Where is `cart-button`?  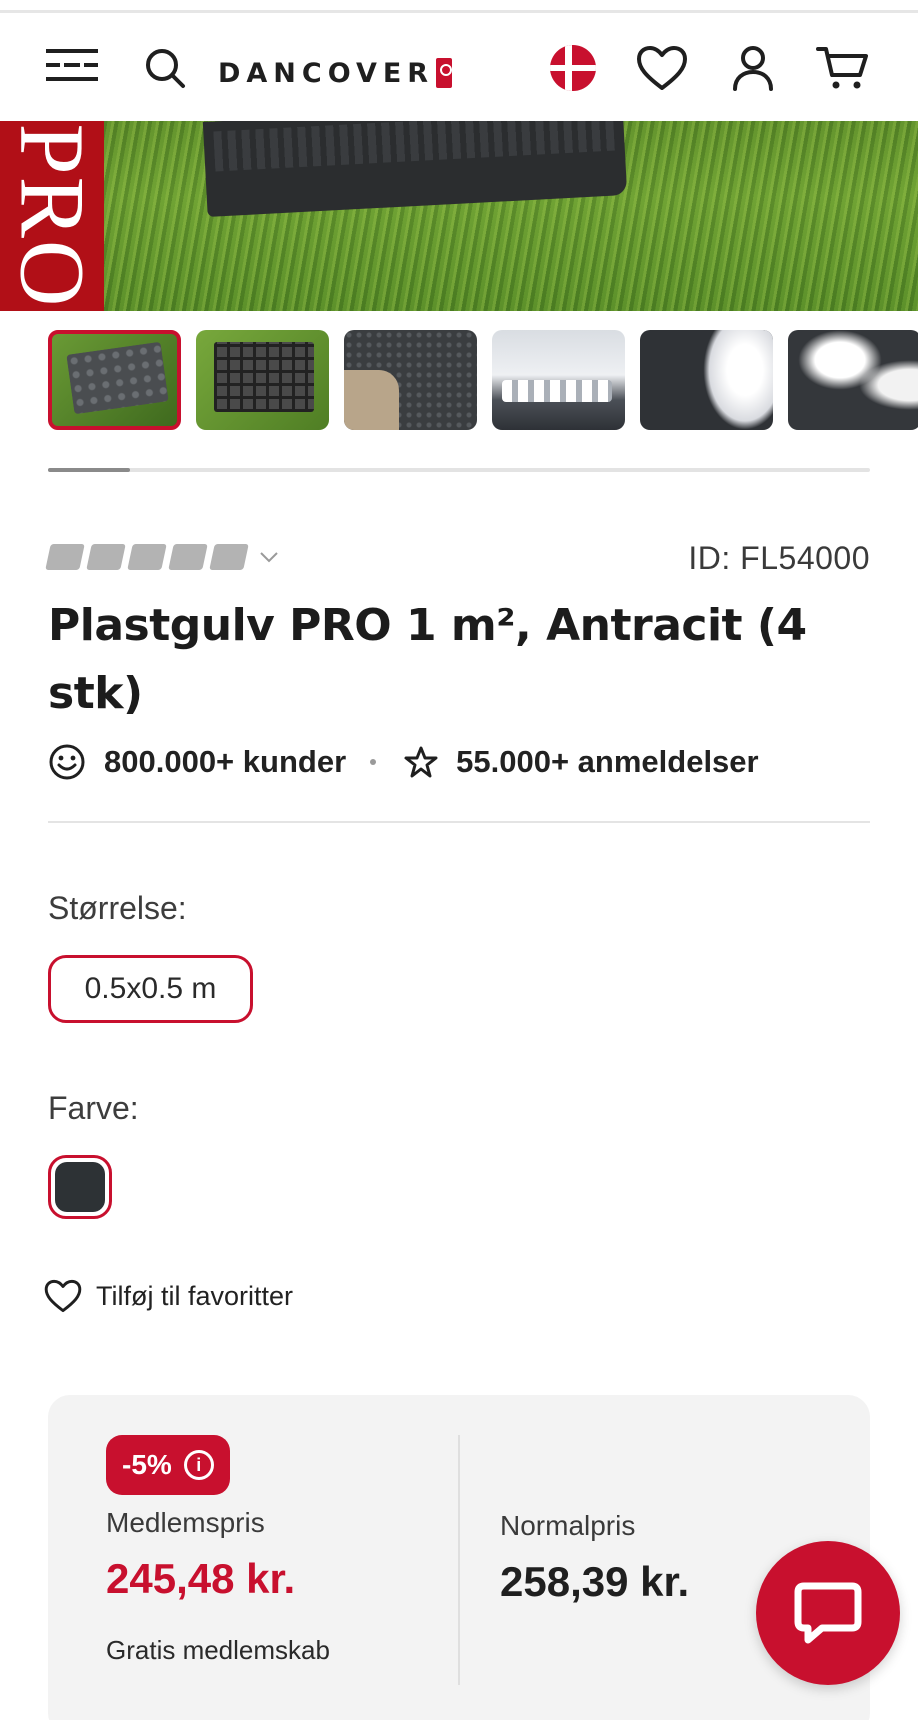
cart-button is located at coordinates (843, 68).